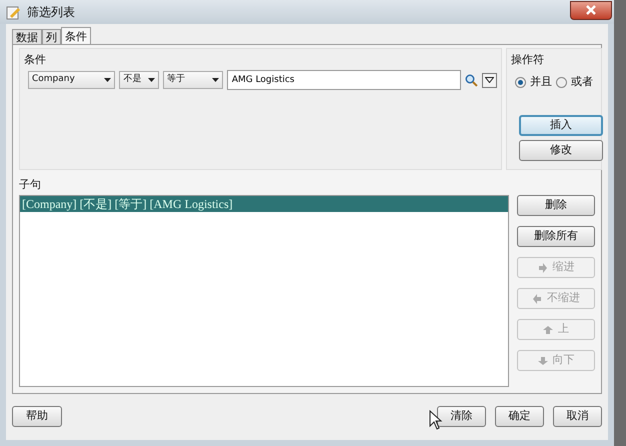 The height and width of the screenshot is (446, 626). I want to click on close-icon, so click(591, 10).